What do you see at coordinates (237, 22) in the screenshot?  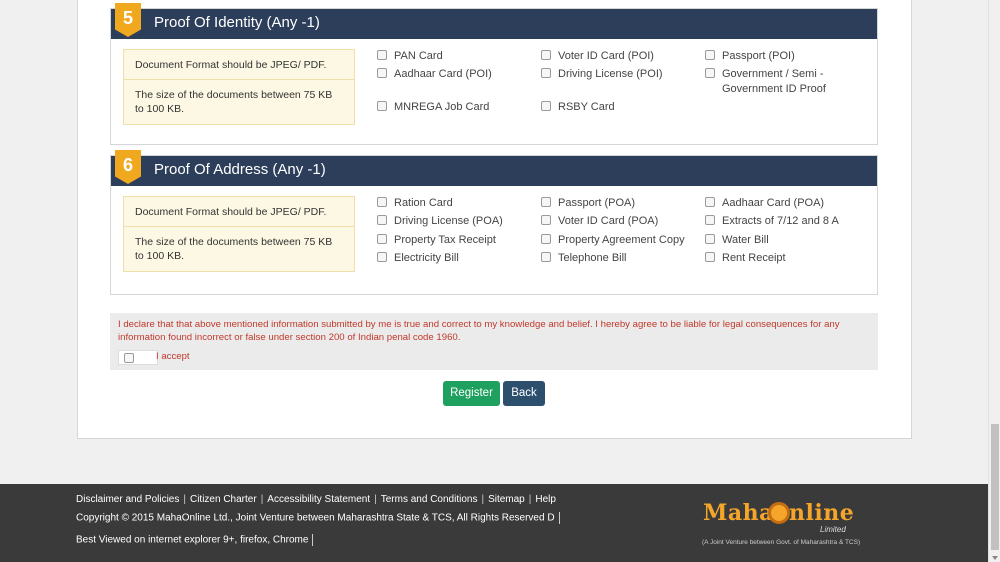 I see `section-title: Proof Of Identity (Any -1)` at bounding box center [237, 22].